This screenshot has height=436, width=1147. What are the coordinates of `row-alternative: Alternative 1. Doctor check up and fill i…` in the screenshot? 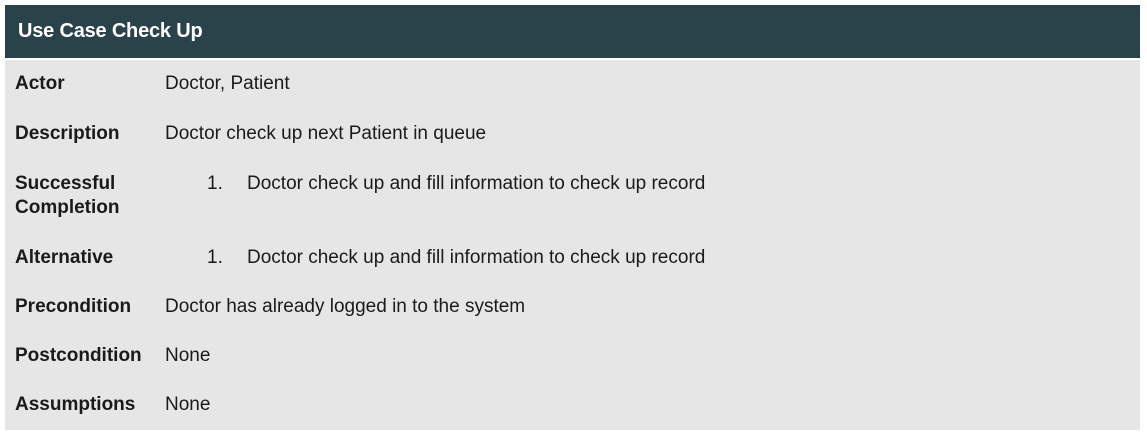 It's located at (572, 258).